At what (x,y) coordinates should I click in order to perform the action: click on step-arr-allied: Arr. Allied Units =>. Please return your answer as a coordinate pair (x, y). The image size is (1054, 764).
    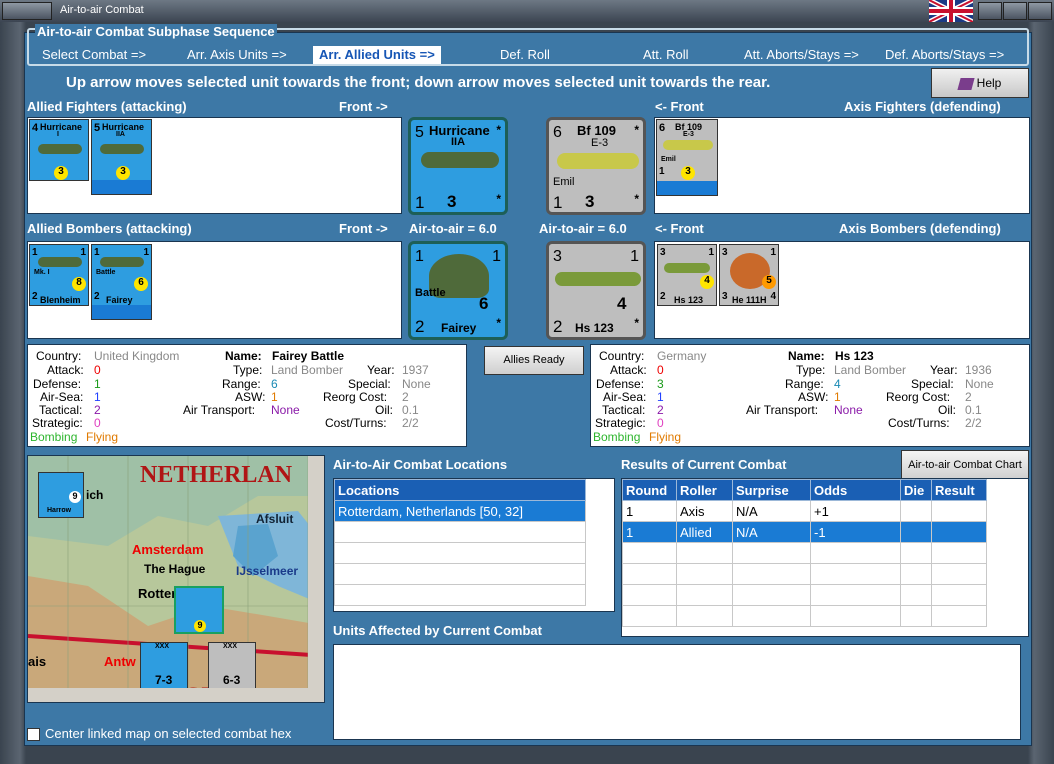
    Looking at the image, I should click on (377, 55).